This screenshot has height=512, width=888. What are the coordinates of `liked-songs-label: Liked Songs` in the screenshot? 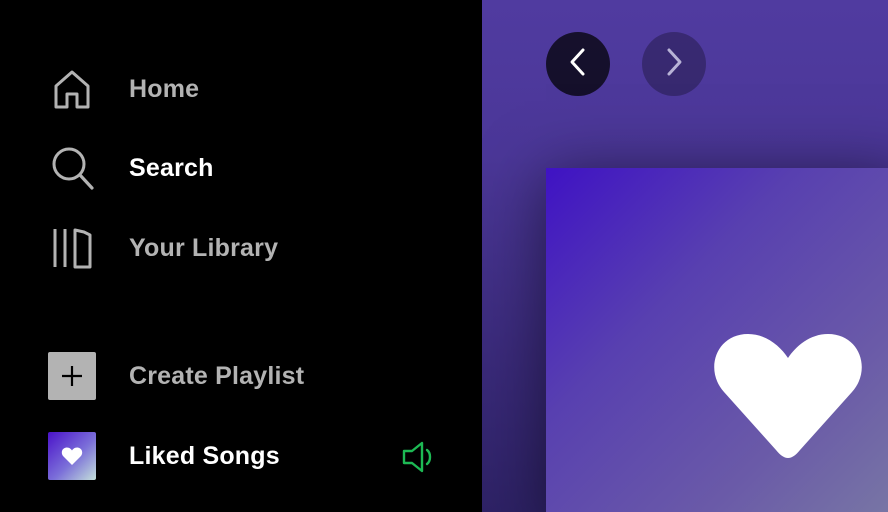 It's located at (204, 455).